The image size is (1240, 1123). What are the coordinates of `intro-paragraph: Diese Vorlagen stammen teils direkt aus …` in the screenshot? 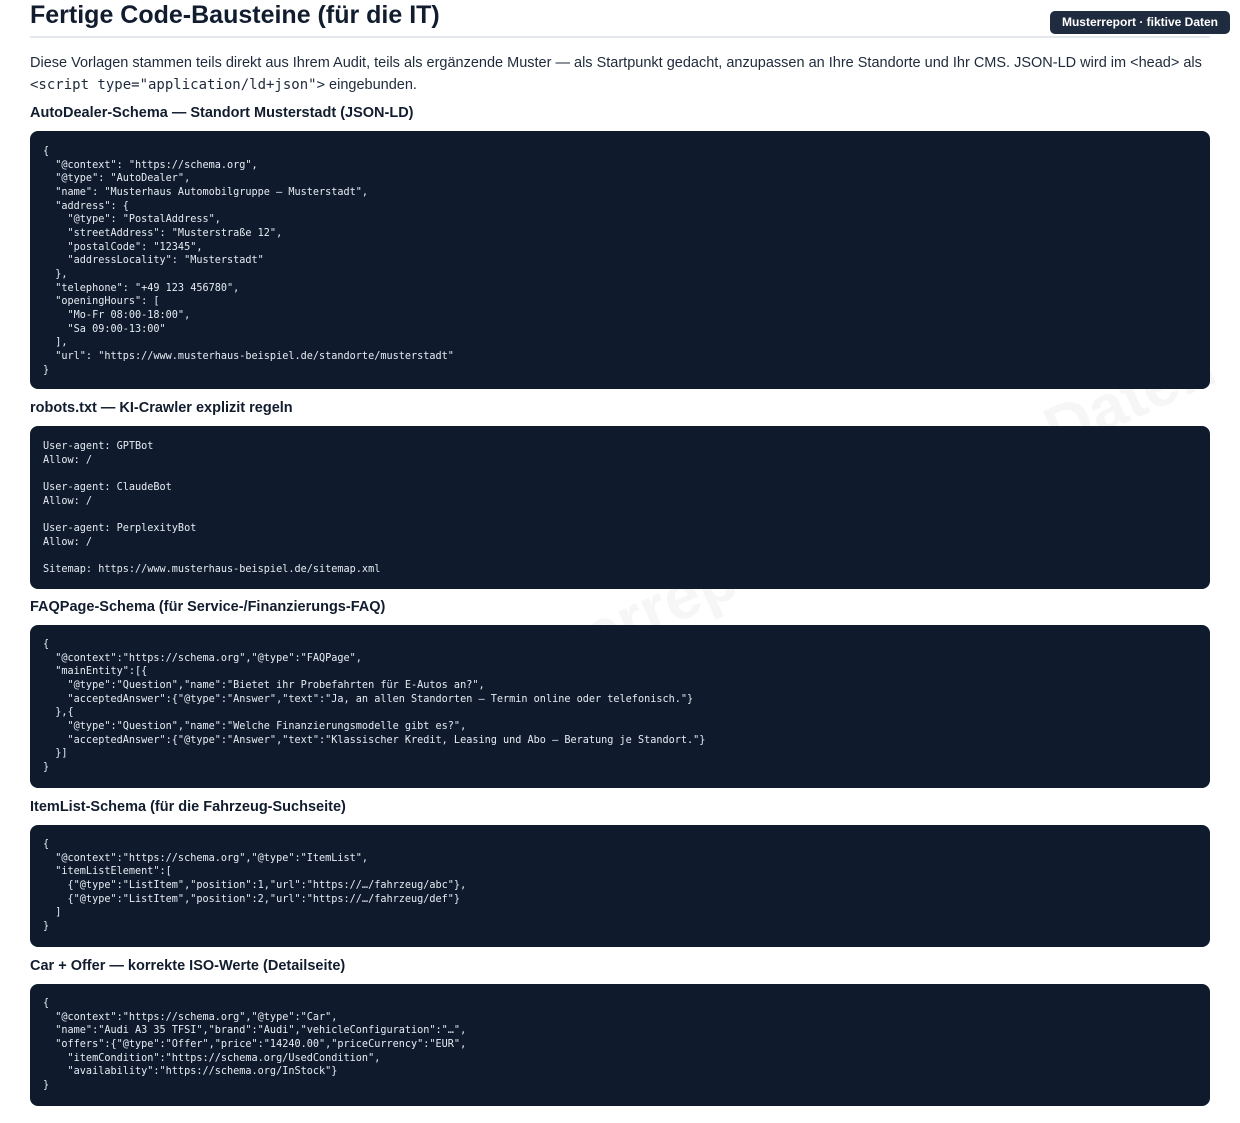 It's located at (620, 74).